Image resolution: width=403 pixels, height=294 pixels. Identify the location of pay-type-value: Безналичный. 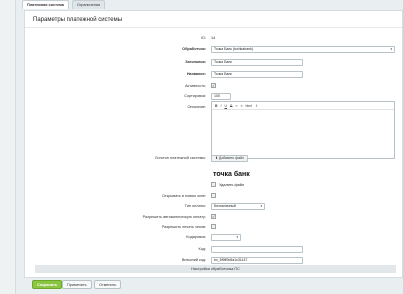
(225, 206).